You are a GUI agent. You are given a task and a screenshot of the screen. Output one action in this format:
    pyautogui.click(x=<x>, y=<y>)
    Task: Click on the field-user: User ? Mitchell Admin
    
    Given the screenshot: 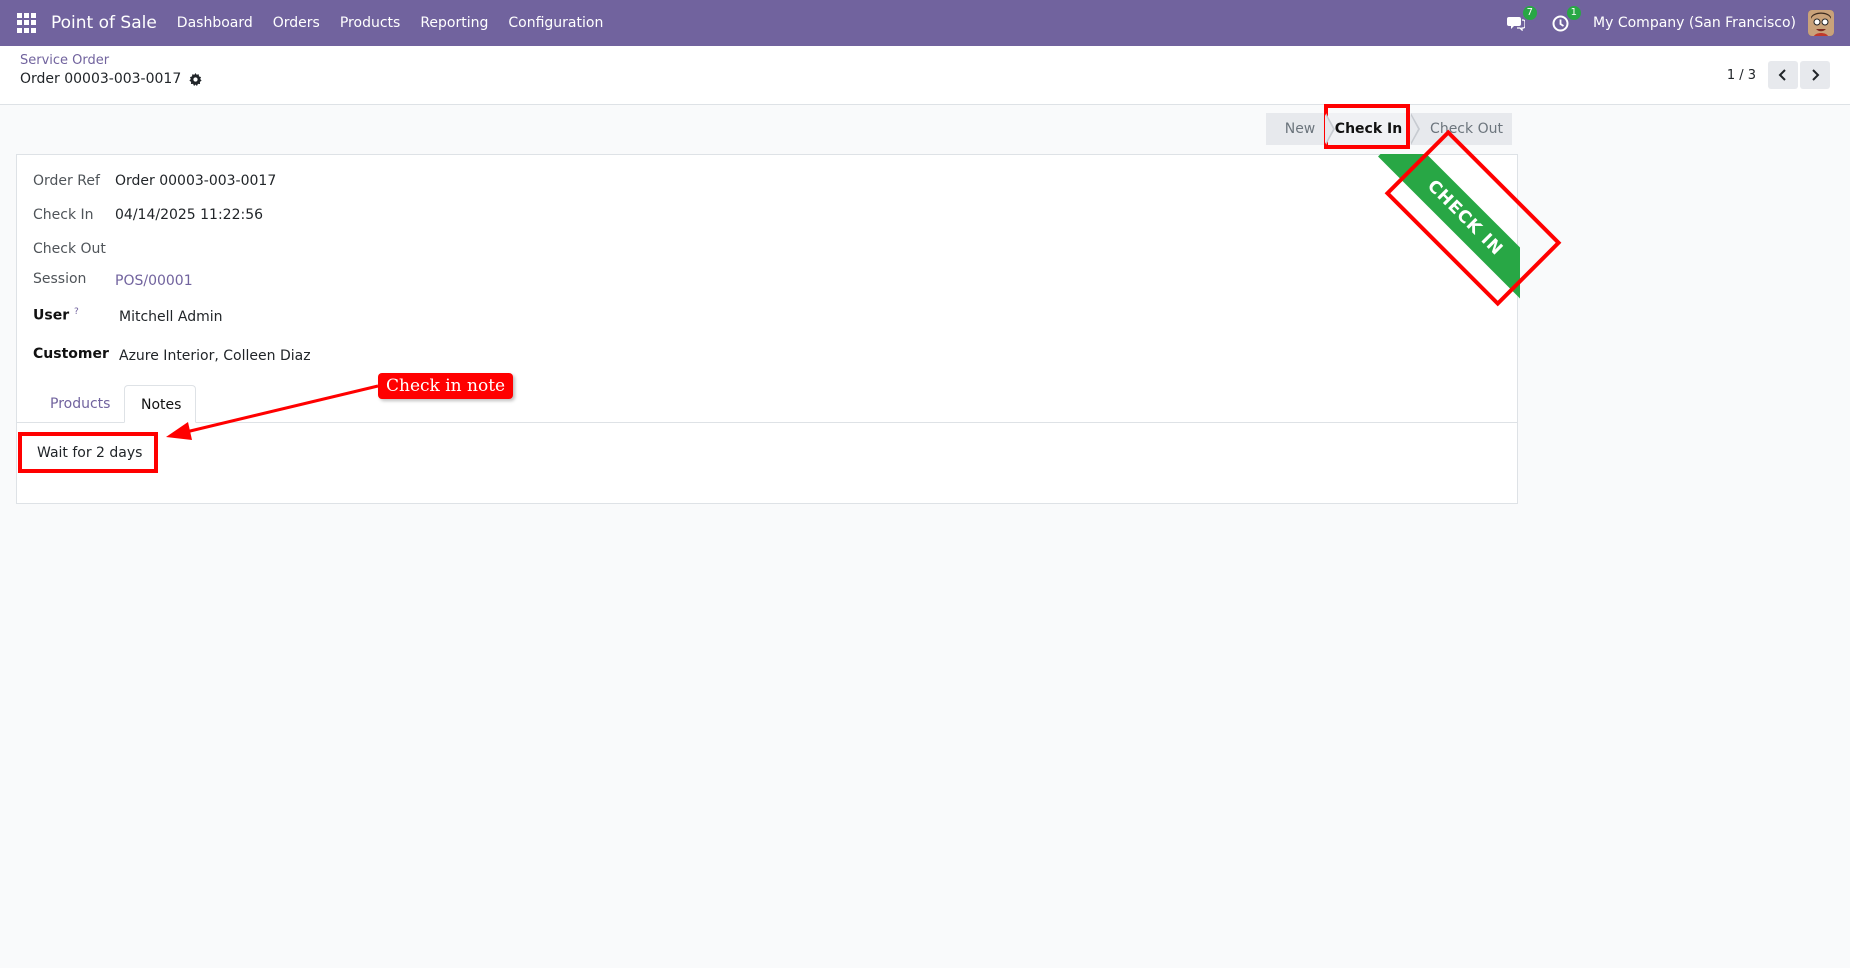 What is the action you would take?
    pyautogui.click(x=128, y=316)
    